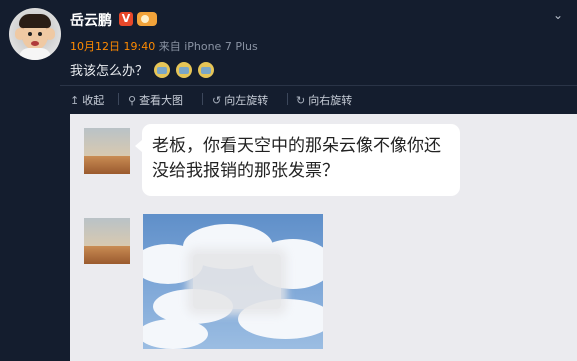 This screenshot has width=577, height=361. I want to click on rotate-left-label: 向左旋转, so click(246, 100).